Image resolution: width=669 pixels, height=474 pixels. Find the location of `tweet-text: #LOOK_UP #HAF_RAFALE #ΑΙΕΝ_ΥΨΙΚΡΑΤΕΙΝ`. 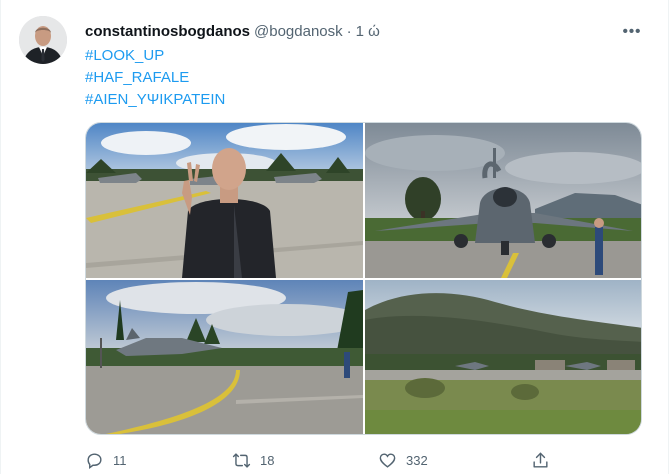

tweet-text: #LOOK_UP #HAF_RAFALE #ΑΙΕΝ_ΥΨΙΚΡΑΤΕΙΝ is located at coordinates (155, 78).